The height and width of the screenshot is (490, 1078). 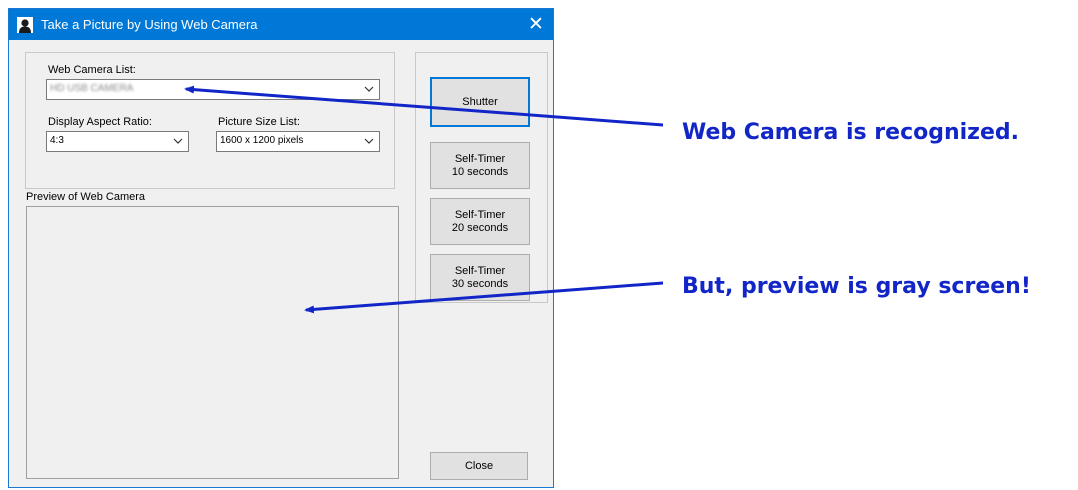 What do you see at coordinates (856, 286) in the screenshot?
I see `annotation-preview-gray: But, preview is gray screen!` at bounding box center [856, 286].